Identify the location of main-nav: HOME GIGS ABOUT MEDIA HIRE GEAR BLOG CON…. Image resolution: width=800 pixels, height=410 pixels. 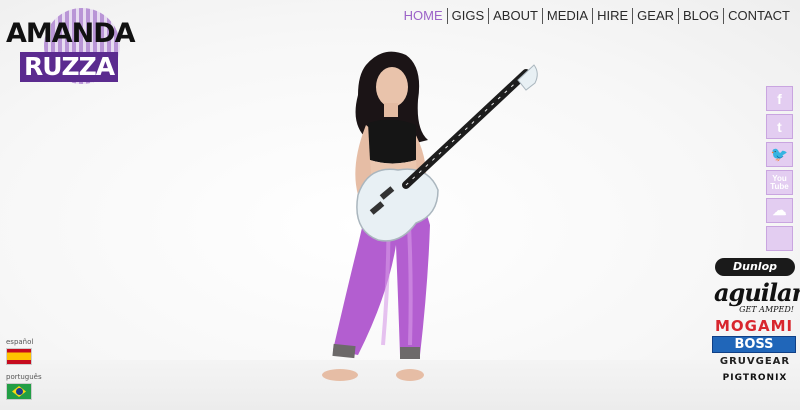
(597, 16).